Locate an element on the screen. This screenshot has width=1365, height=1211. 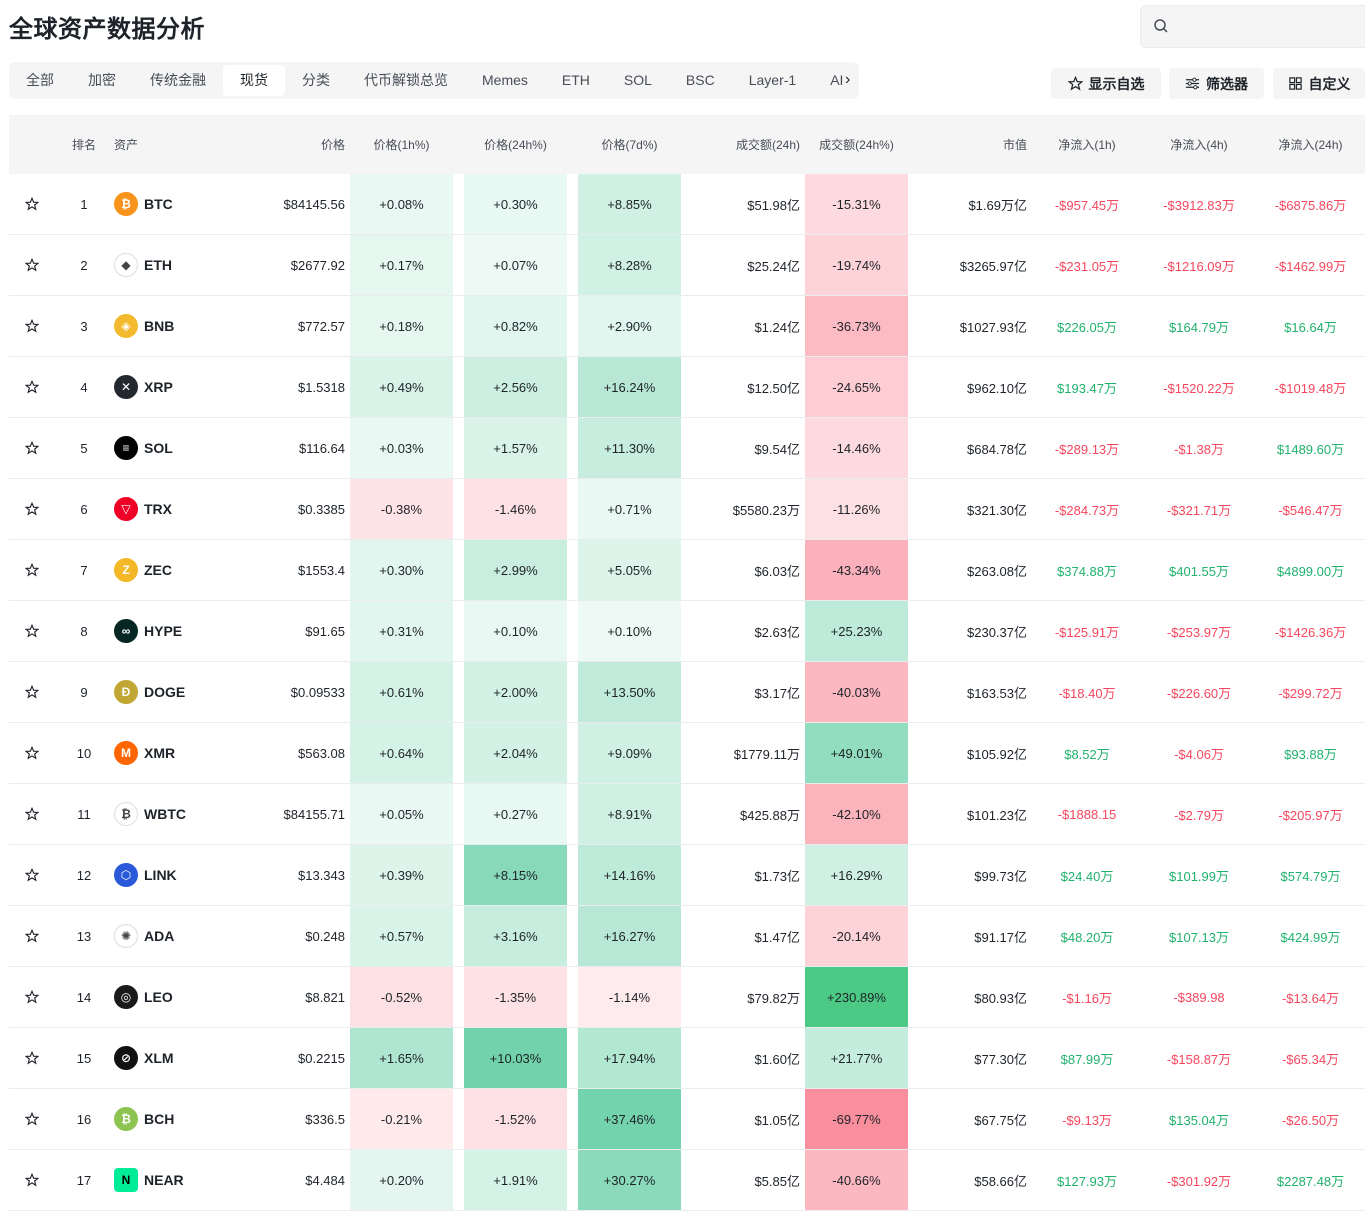
asset-cell: ✺ ADA is located at coordinates (159, 936).